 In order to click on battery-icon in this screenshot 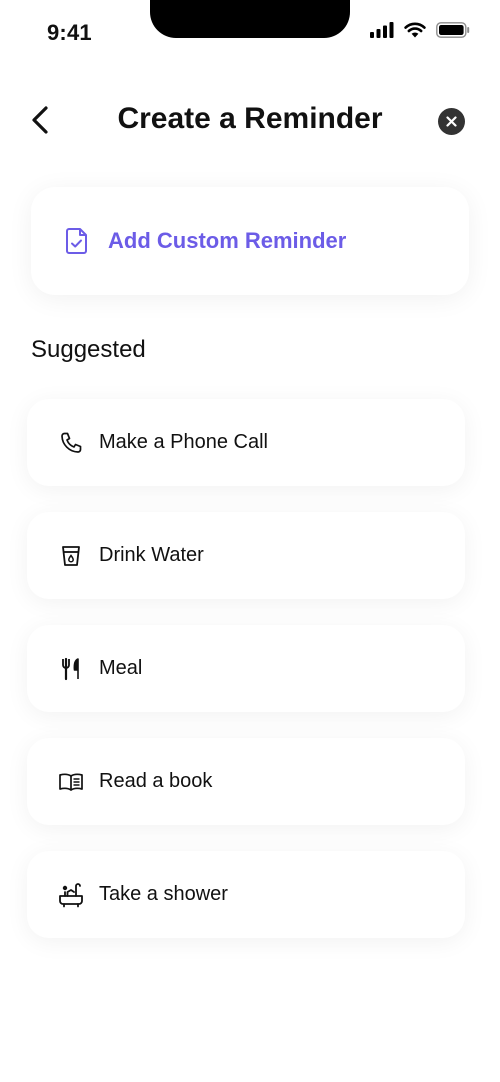, I will do `click(453, 30)`.